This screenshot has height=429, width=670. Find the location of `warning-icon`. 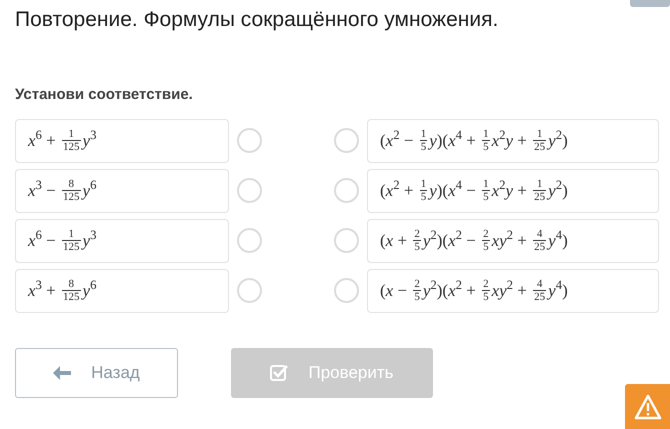

warning-icon is located at coordinates (648, 407).